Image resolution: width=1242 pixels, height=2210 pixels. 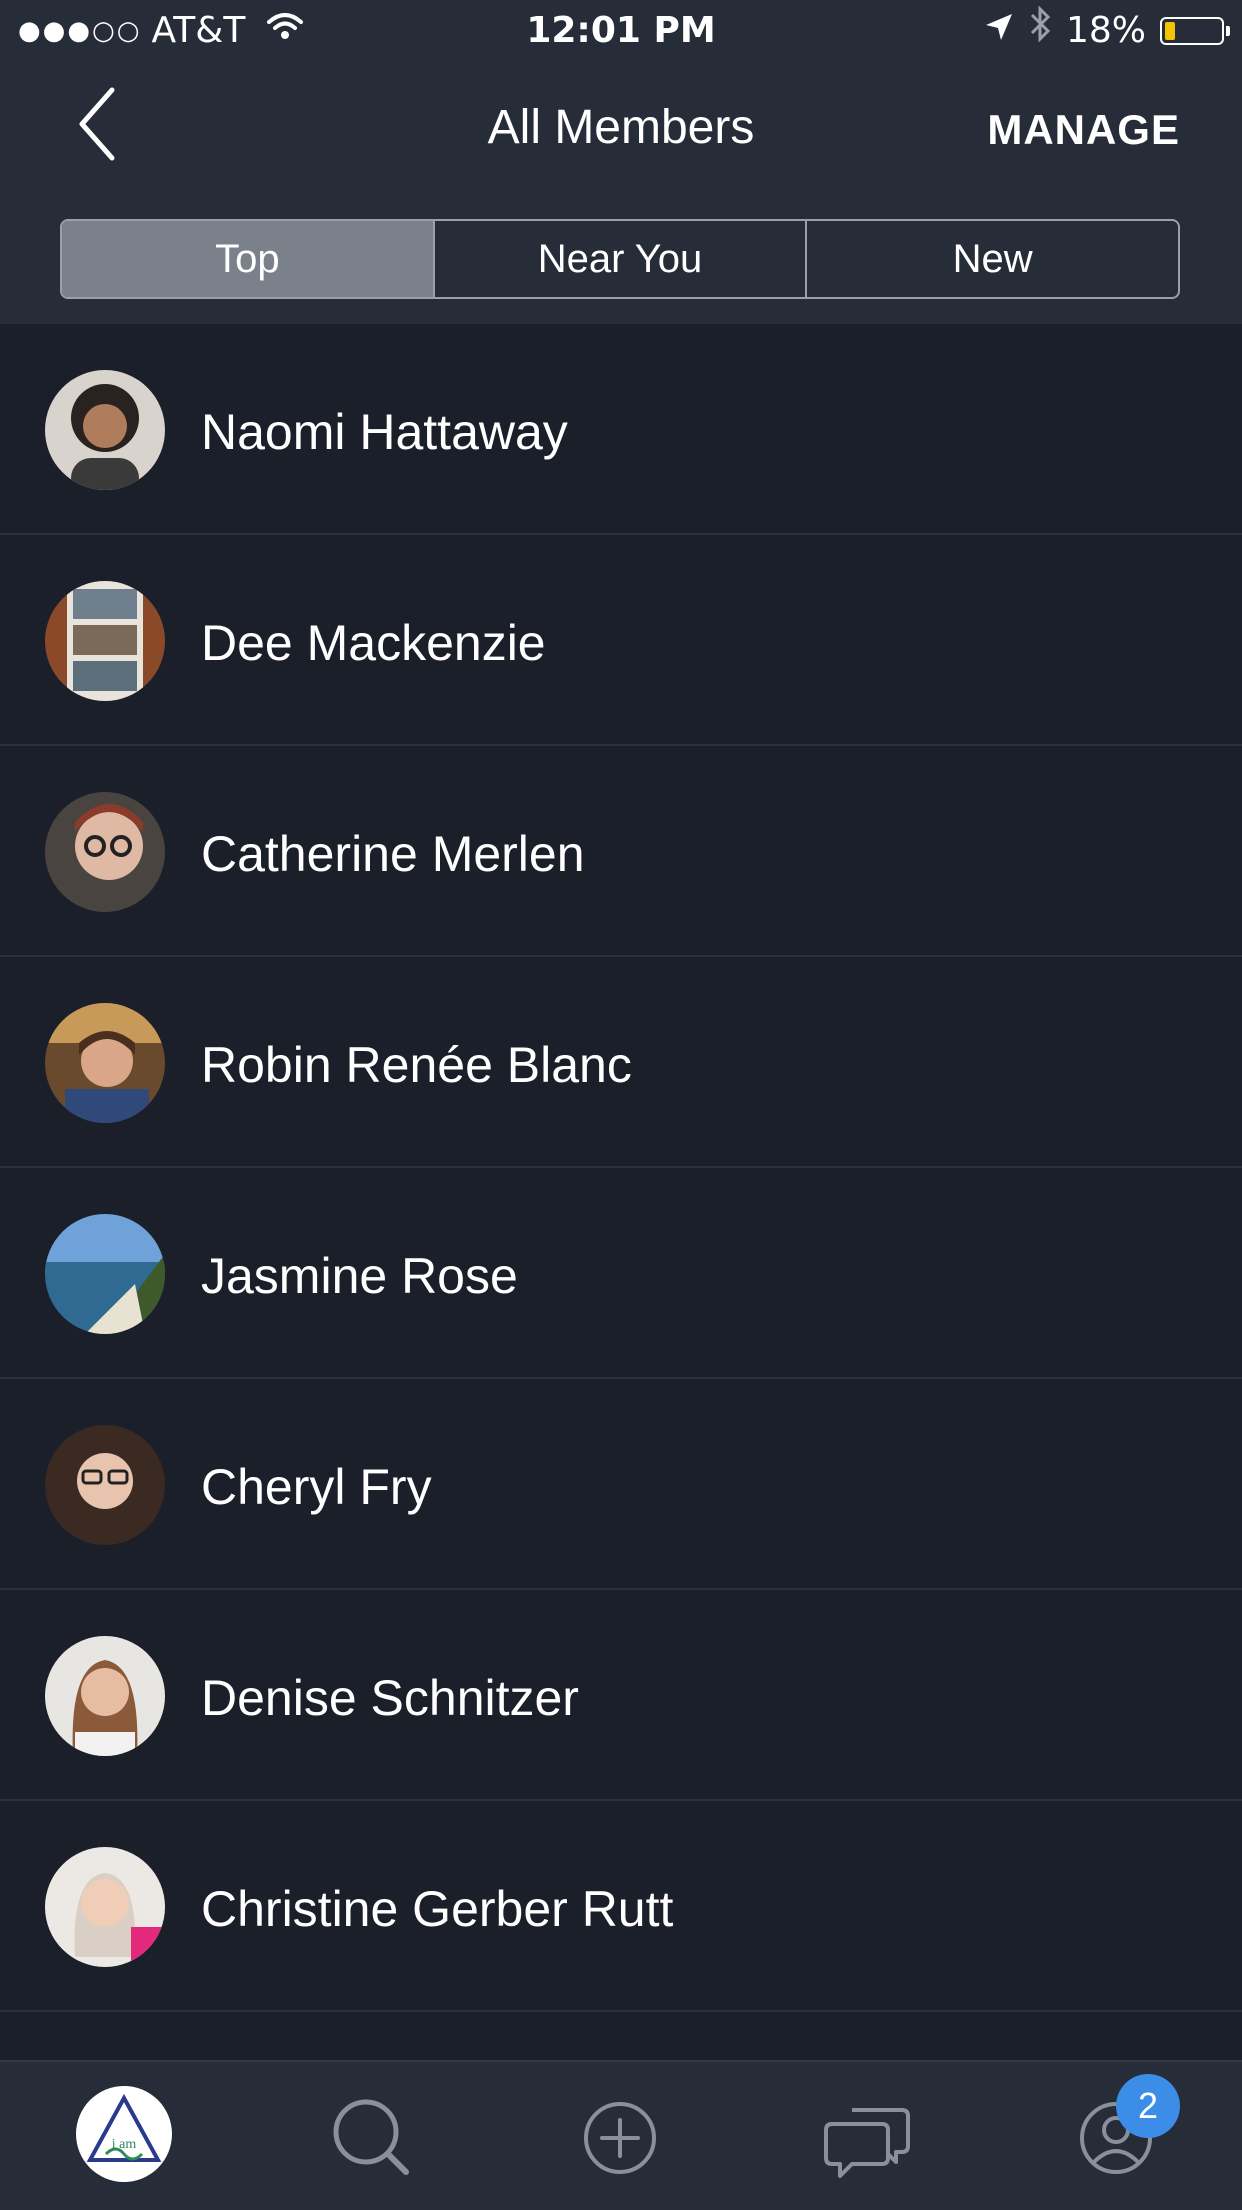 What do you see at coordinates (437, 1909) in the screenshot?
I see `member-name: Christine Gerber Rutt` at bounding box center [437, 1909].